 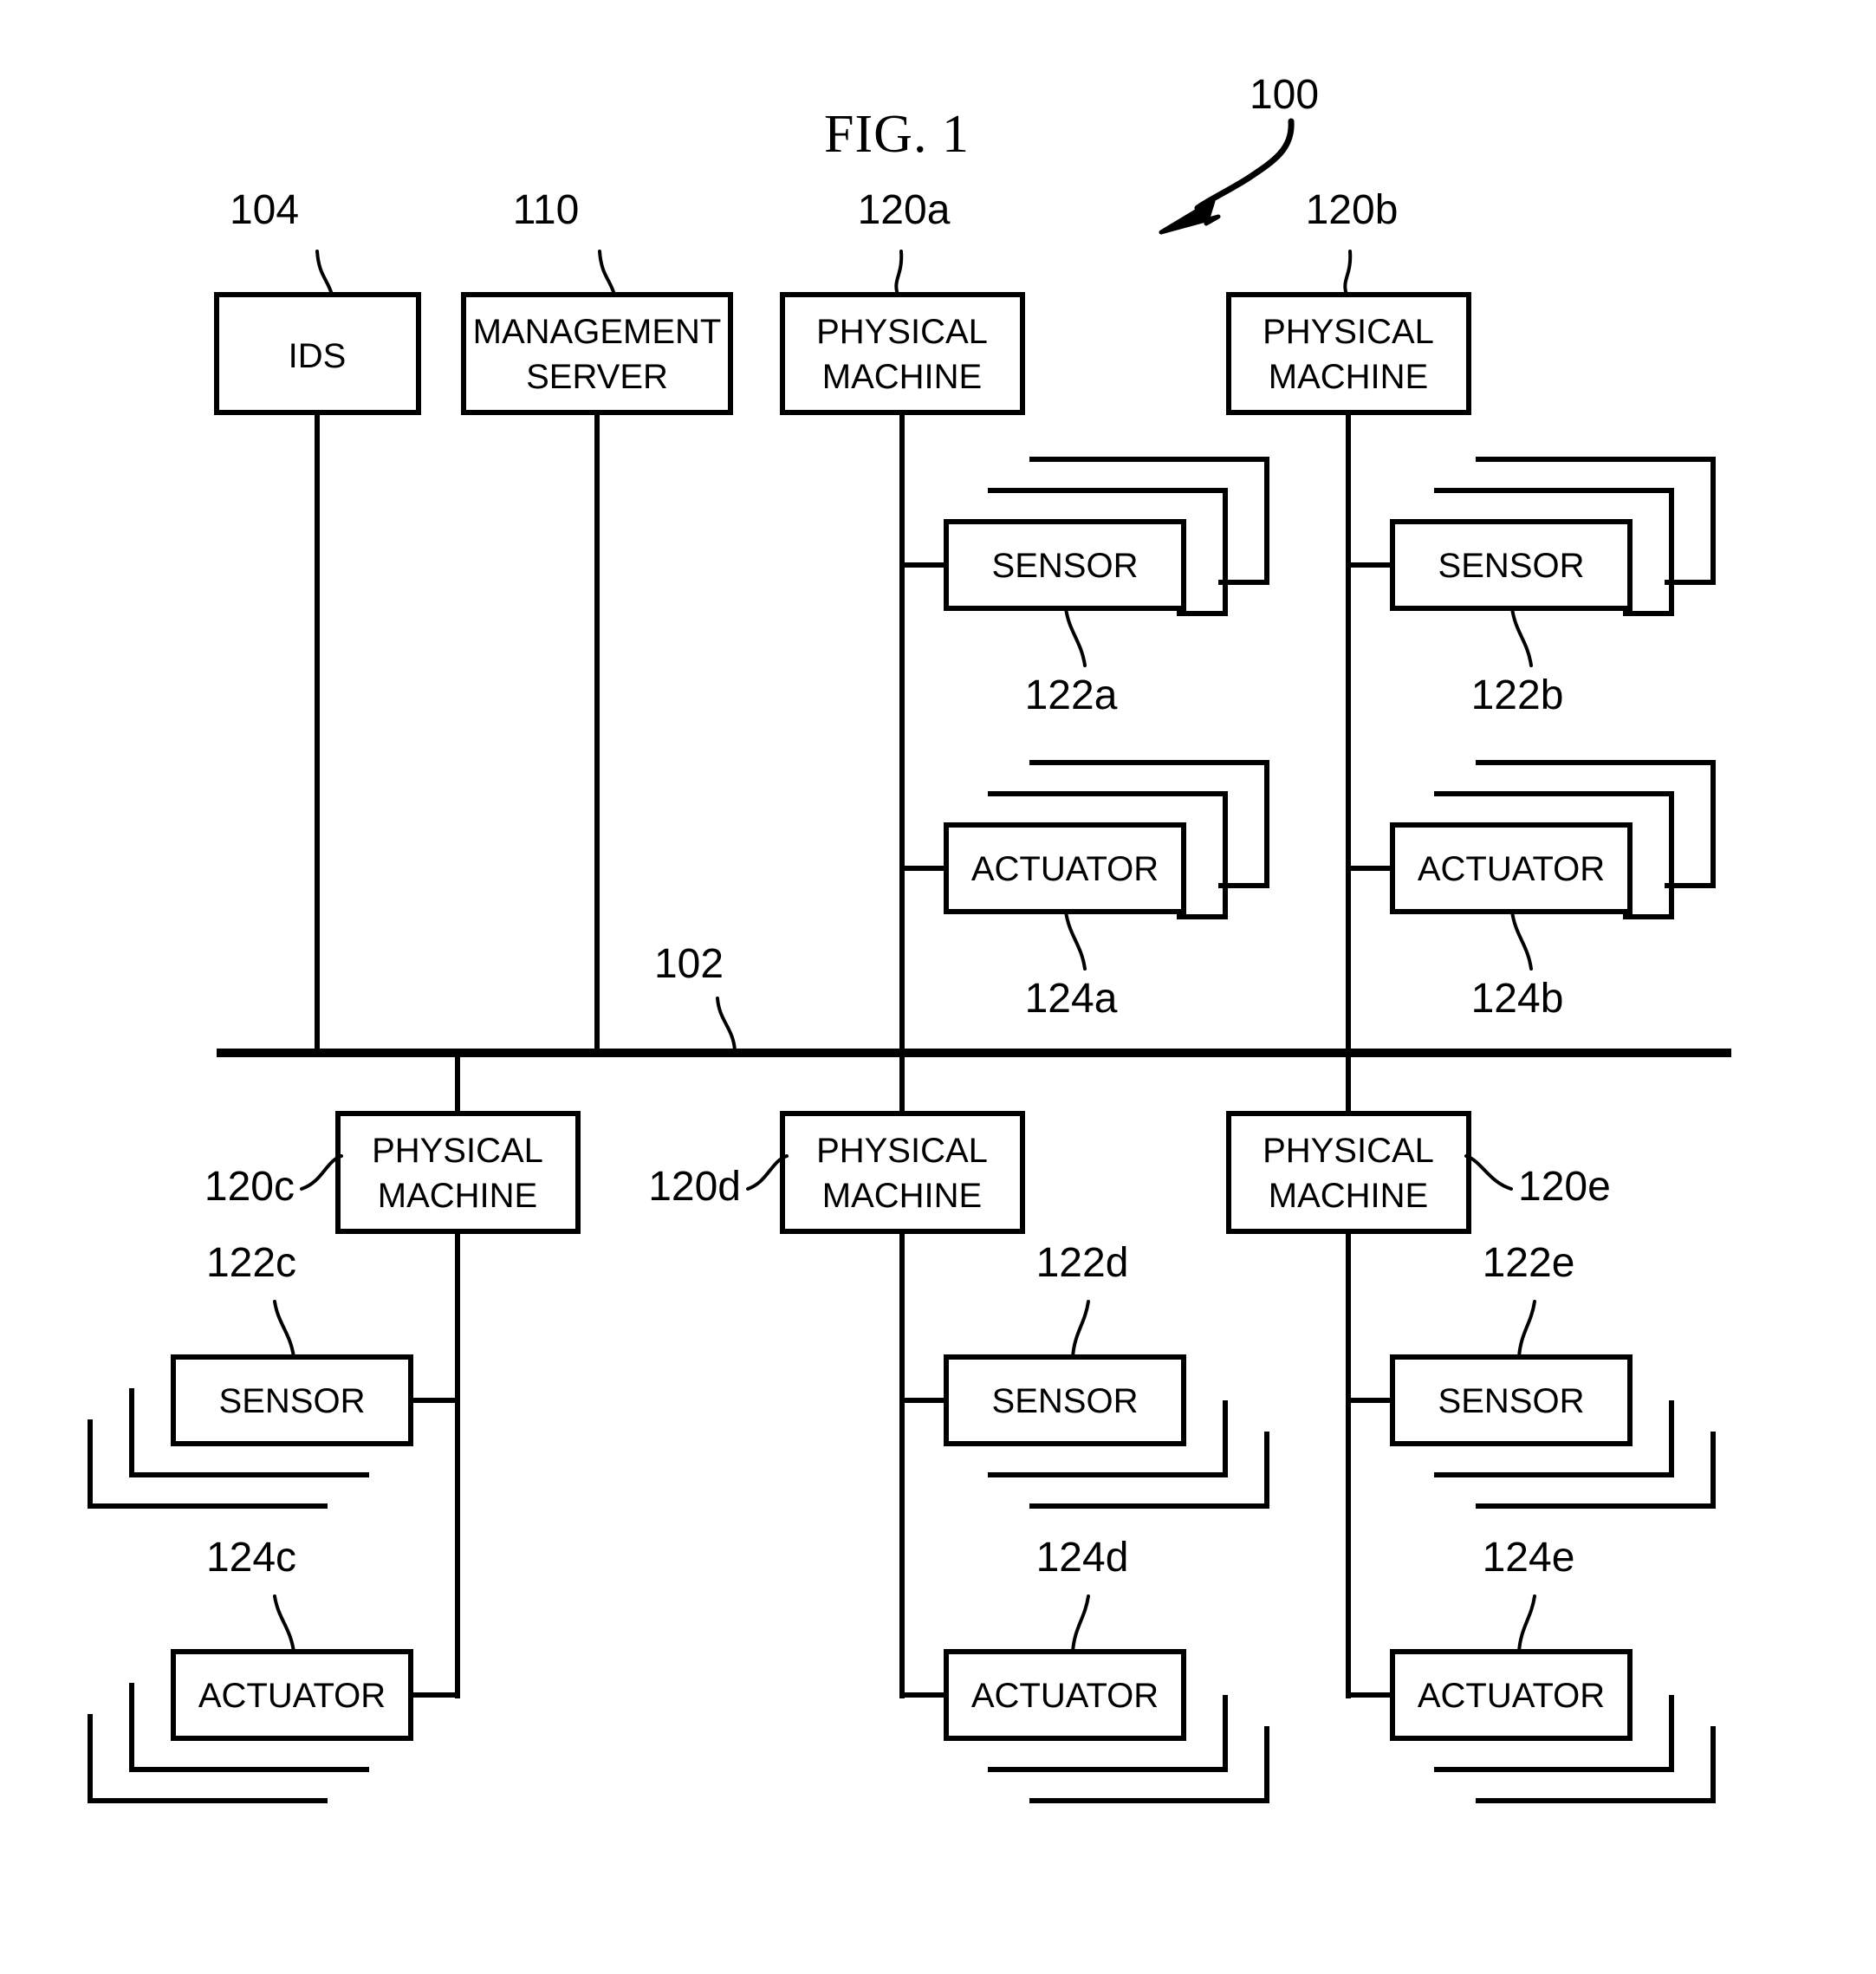 I want to click on leader-120e, so click(x=1488, y=1173).